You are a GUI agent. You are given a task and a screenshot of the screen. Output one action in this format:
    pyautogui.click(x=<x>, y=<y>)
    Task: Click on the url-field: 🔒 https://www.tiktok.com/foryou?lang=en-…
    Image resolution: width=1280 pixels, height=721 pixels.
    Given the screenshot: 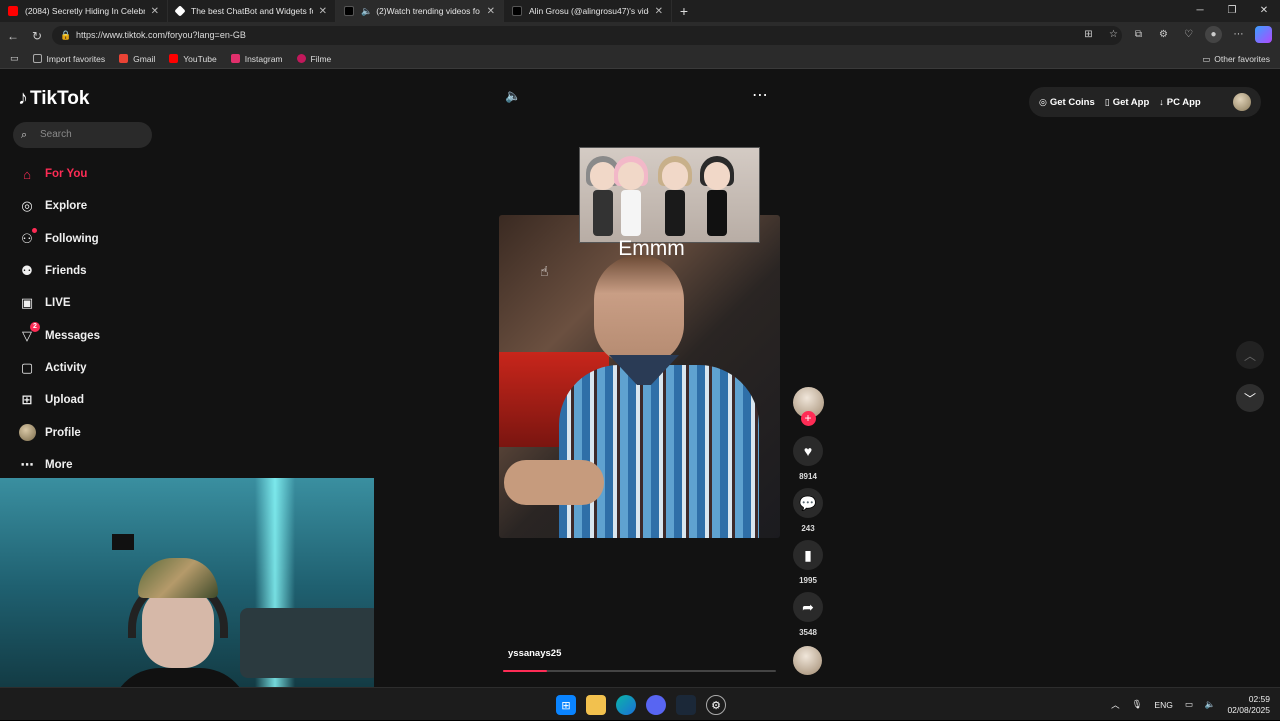 What is the action you would take?
    pyautogui.click(x=587, y=35)
    